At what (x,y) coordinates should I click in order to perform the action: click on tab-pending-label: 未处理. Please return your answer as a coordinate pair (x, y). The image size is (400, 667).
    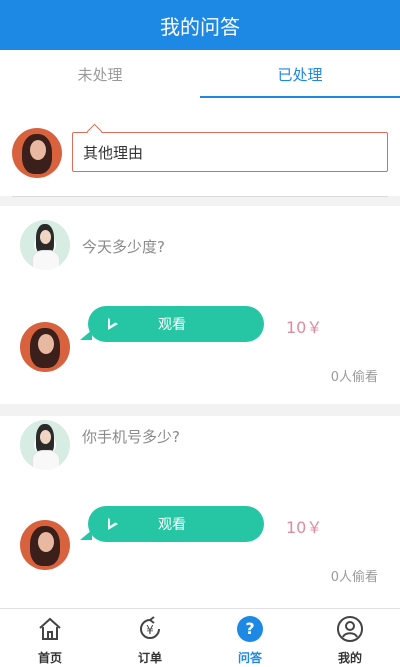
    Looking at the image, I should click on (100, 74).